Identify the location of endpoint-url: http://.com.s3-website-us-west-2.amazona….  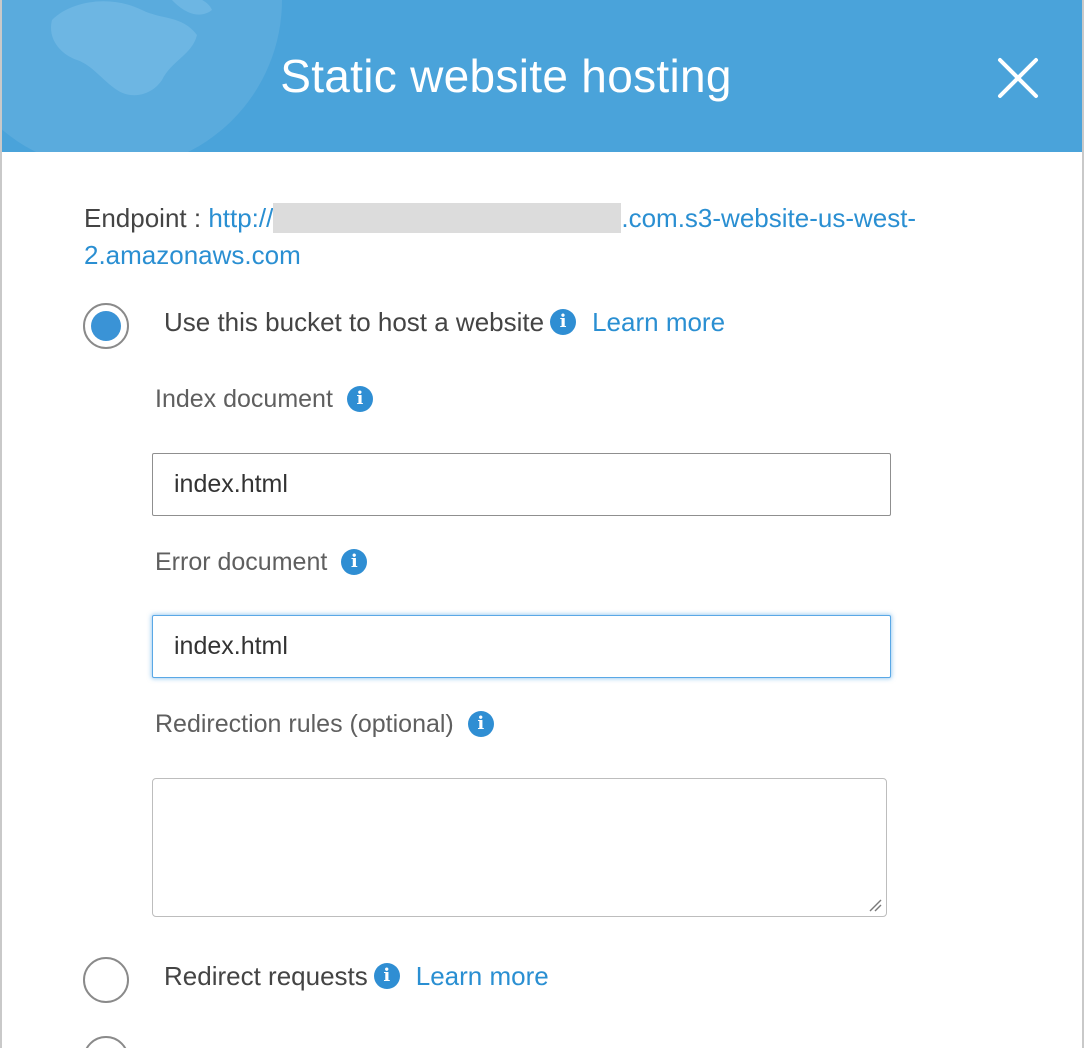
(500, 236).